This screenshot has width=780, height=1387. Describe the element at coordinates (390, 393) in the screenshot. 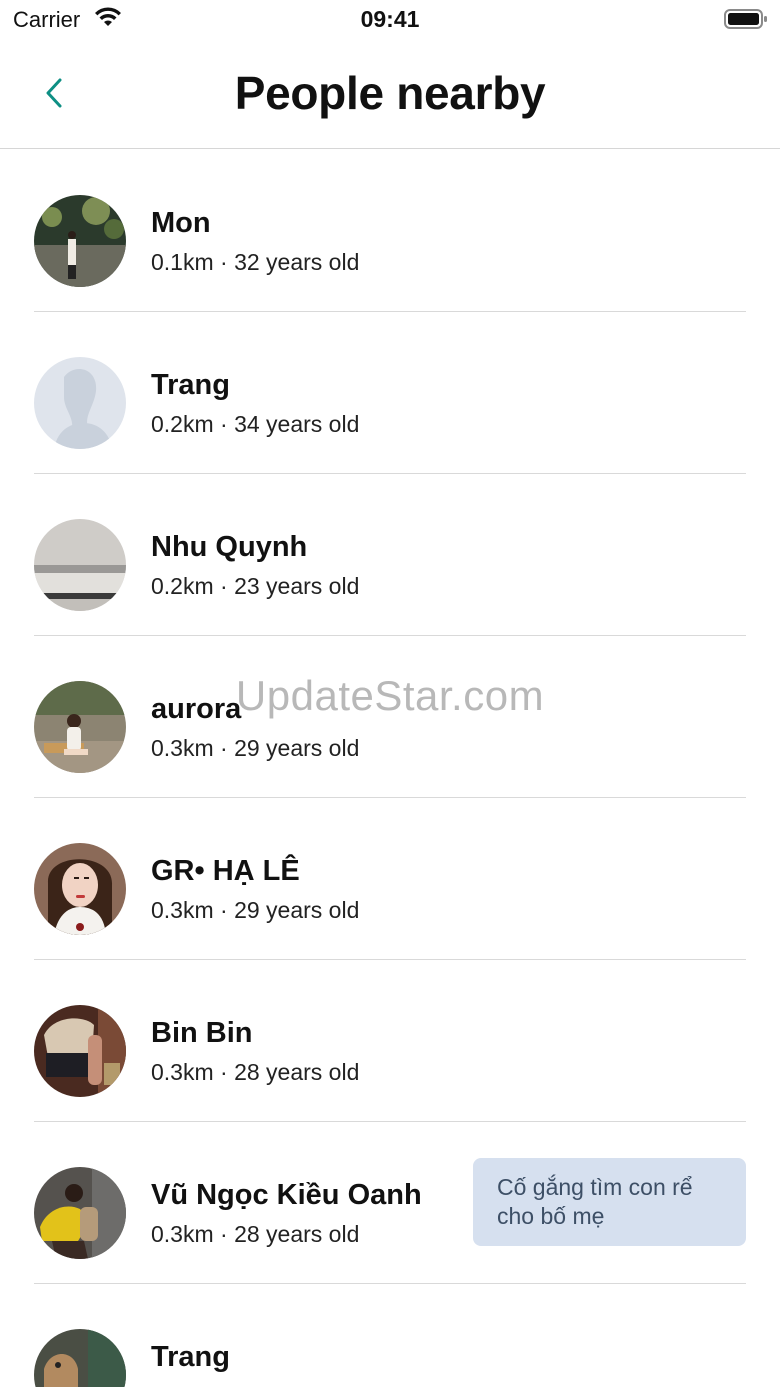

I see `person-row: Trang 0.2km · 34 years old` at that location.